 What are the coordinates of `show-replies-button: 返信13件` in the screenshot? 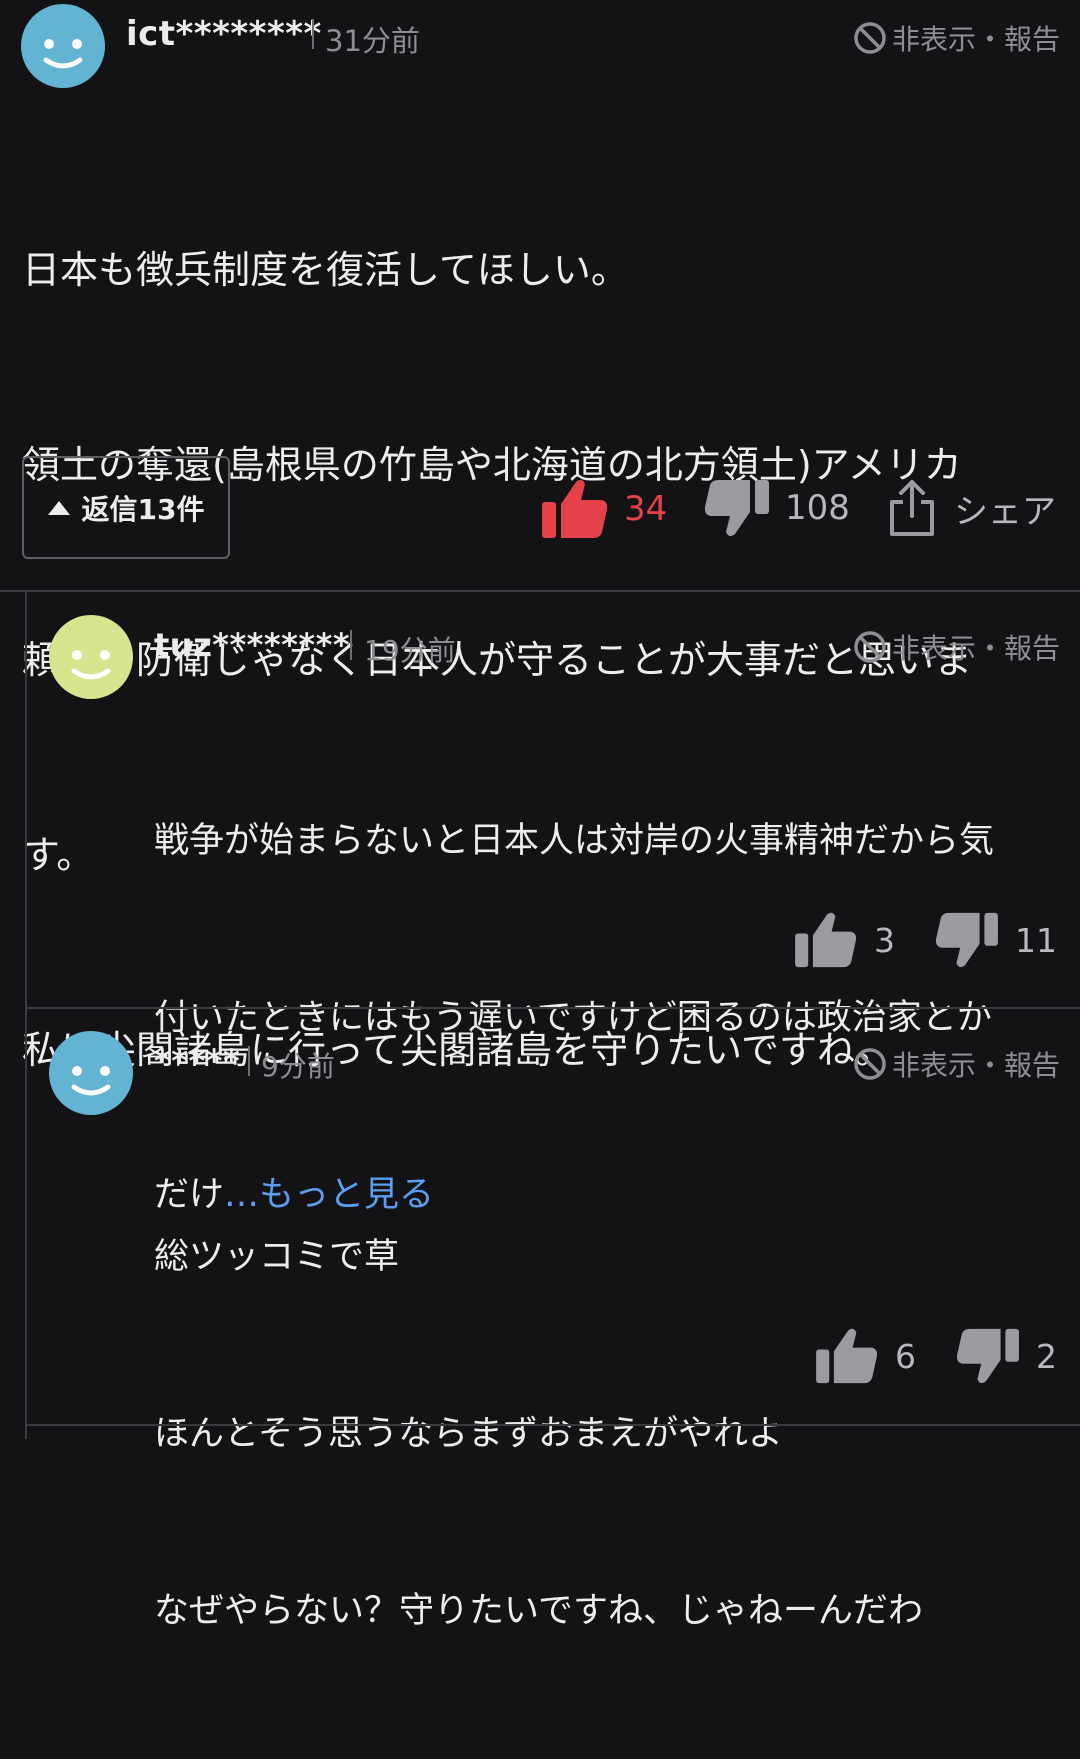 It's located at (126, 507).